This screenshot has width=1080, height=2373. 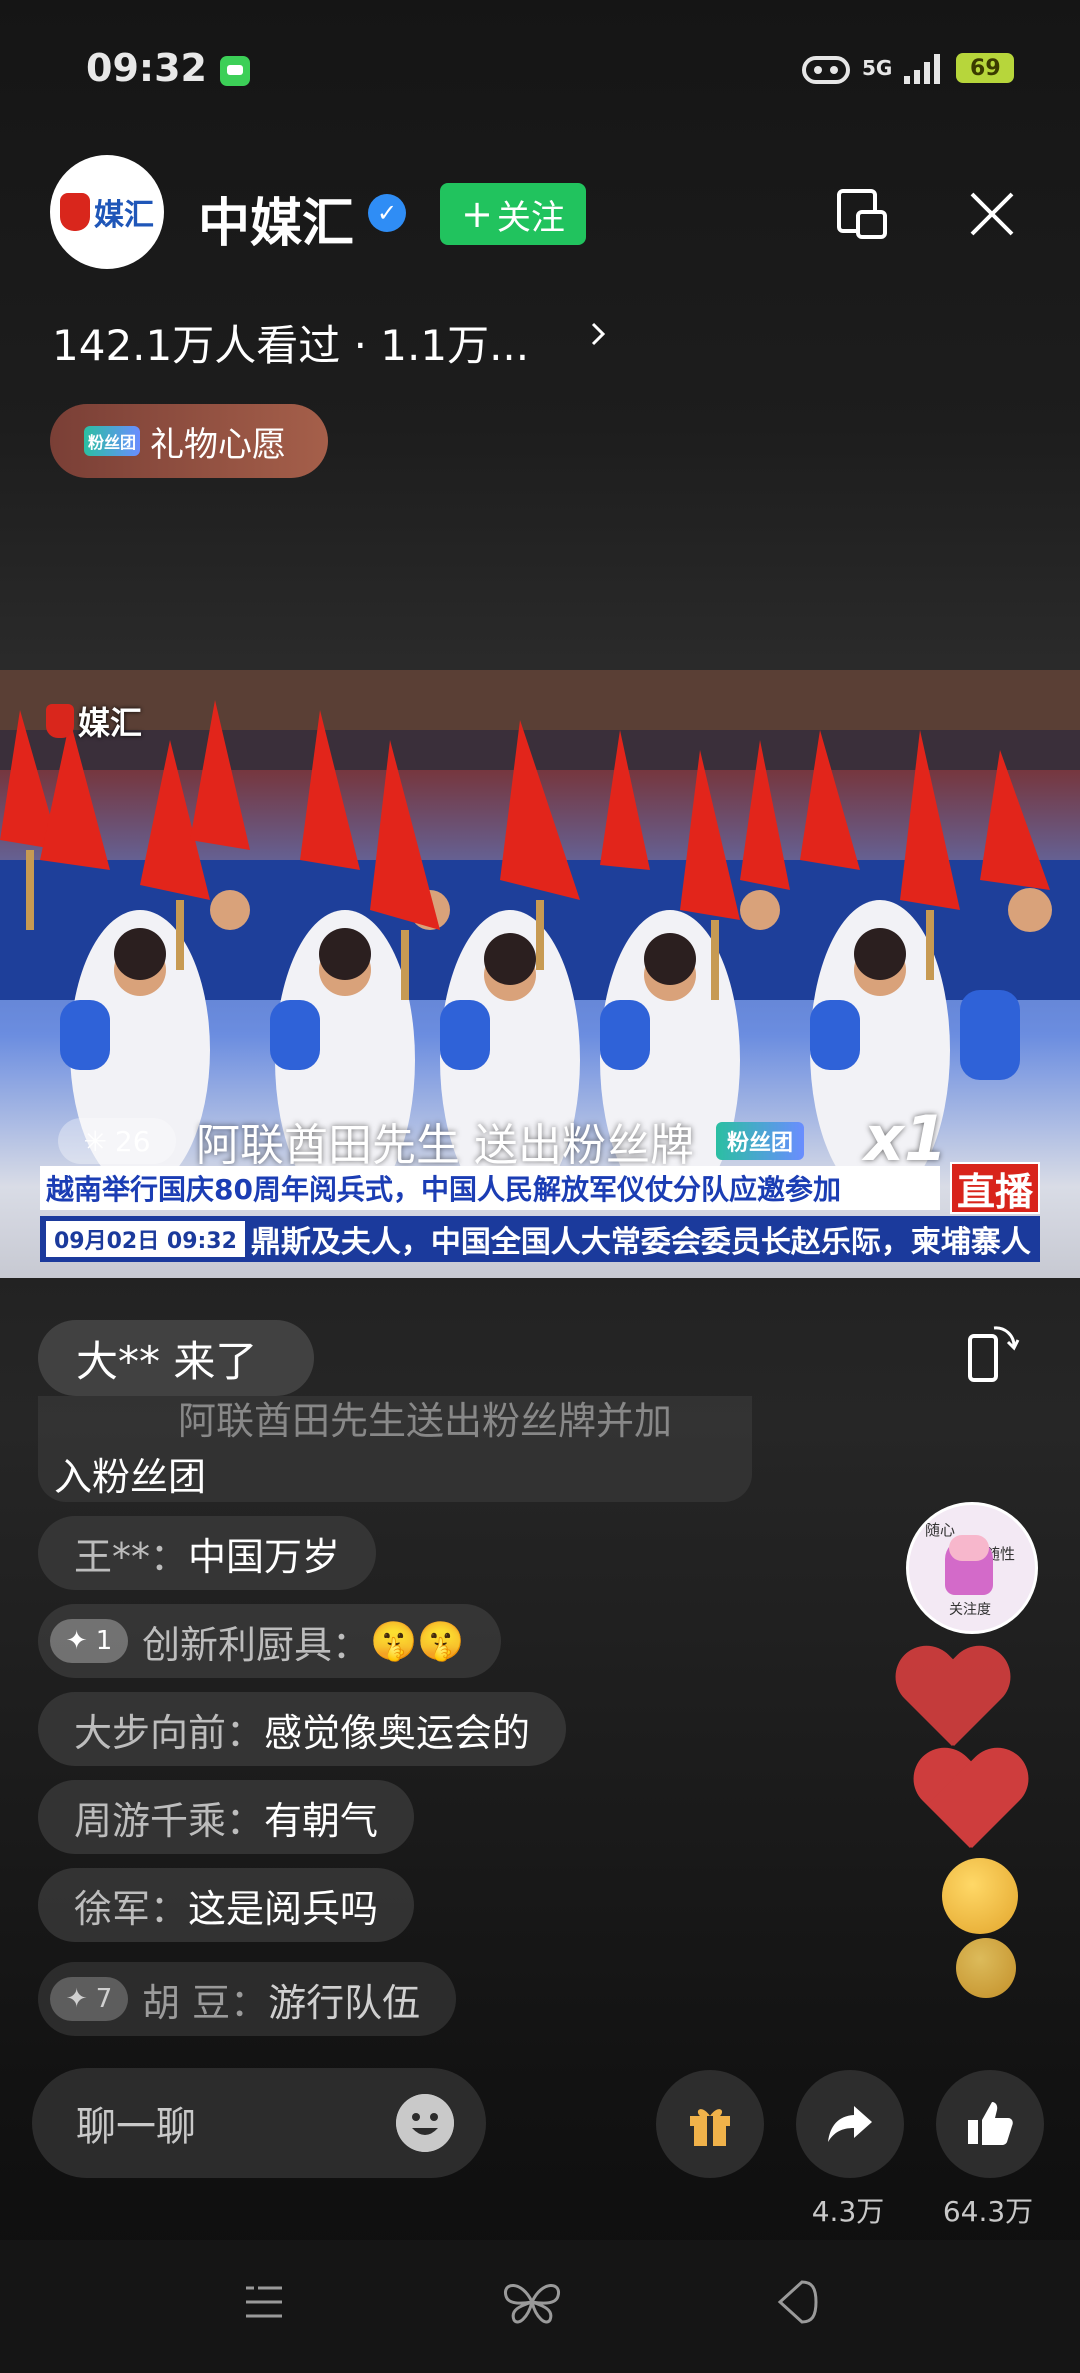 I want to click on fan-notice-text: 阿联酋田先生 送出粉丝牌, so click(x=445, y=1145).